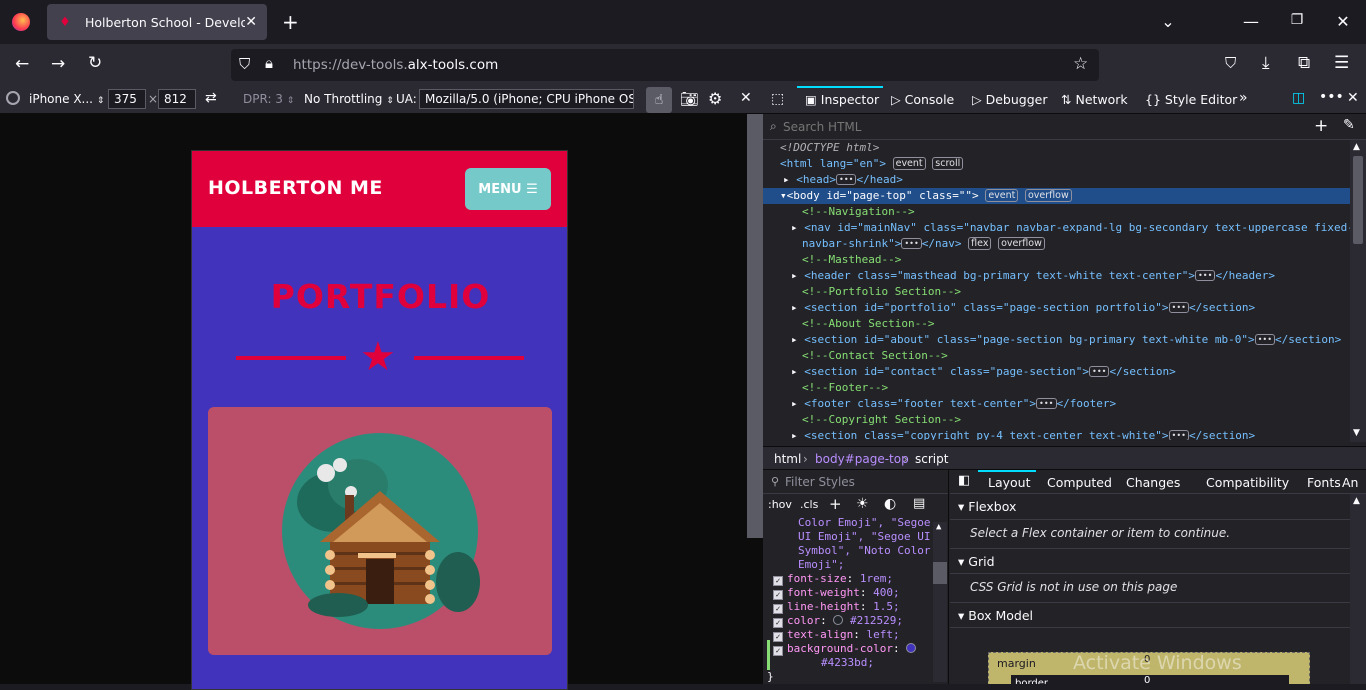 This screenshot has height=690, width=1366. I want to click on minimize-icon: —, so click(1251, 21).